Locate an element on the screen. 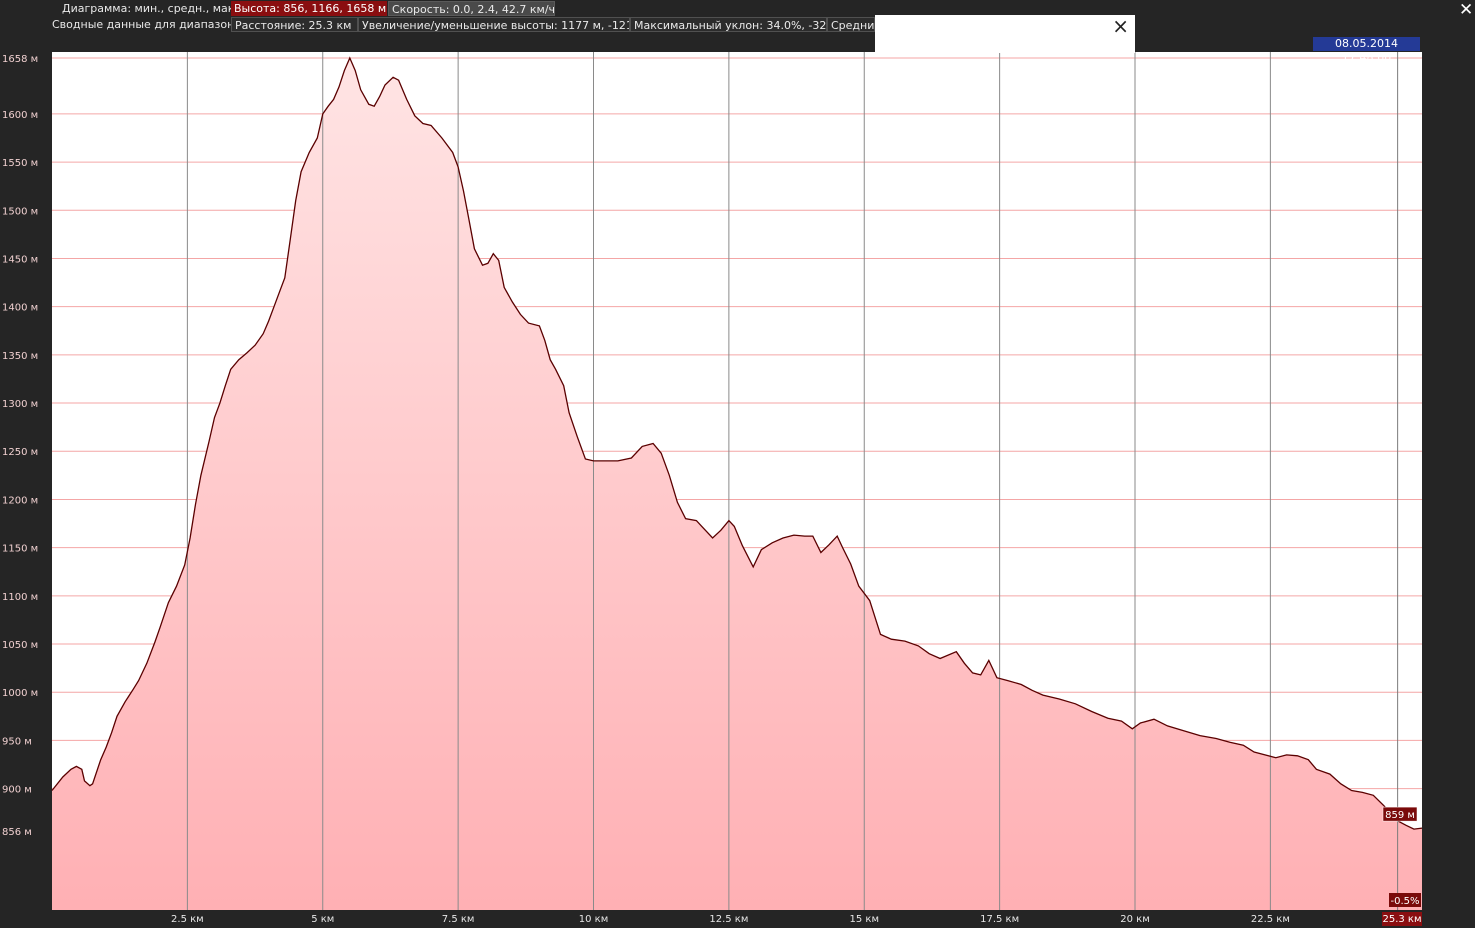  y-tick-label: 900 м is located at coordinates (17, 790).